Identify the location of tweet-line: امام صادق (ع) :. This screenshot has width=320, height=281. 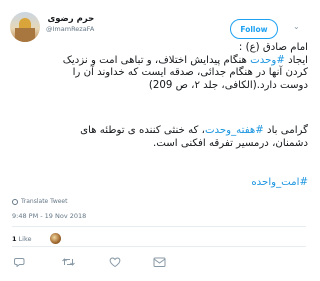
(273, 47).